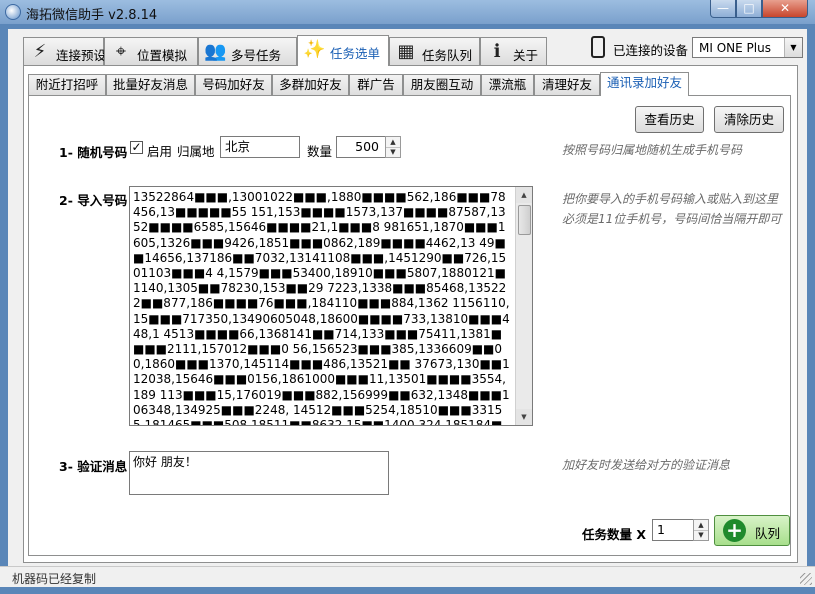 Image resolution: width=815 pixels, height=594 pixels. I want to click on resize-grip-icon, so click(806, 579).